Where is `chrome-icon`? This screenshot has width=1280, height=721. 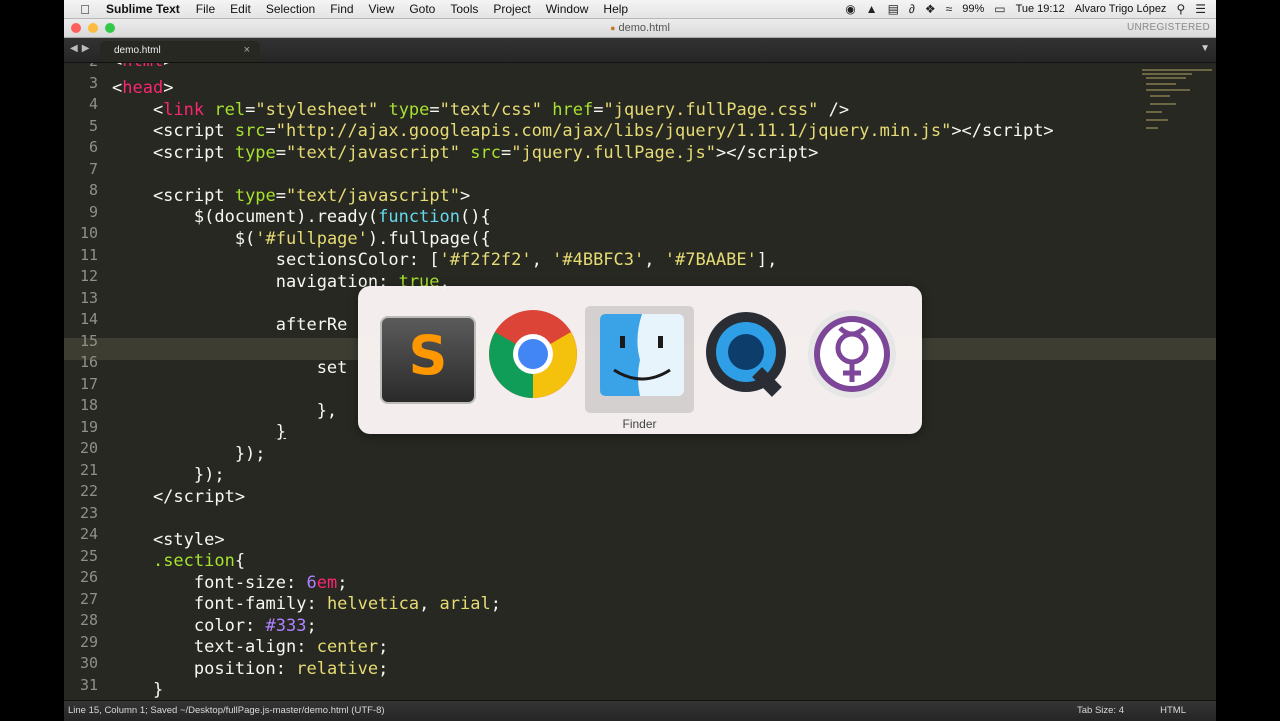 chrome-icon is located at coordinates (533, 354).